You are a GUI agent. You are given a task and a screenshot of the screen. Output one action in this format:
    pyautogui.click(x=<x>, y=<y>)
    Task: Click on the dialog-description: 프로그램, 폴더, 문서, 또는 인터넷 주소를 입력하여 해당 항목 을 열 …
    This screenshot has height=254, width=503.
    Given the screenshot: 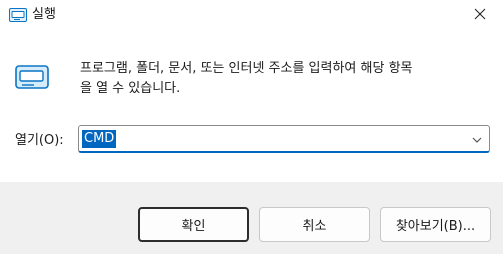 What is the action you would take?
    pyautogui.click(x=285, y=79)
    